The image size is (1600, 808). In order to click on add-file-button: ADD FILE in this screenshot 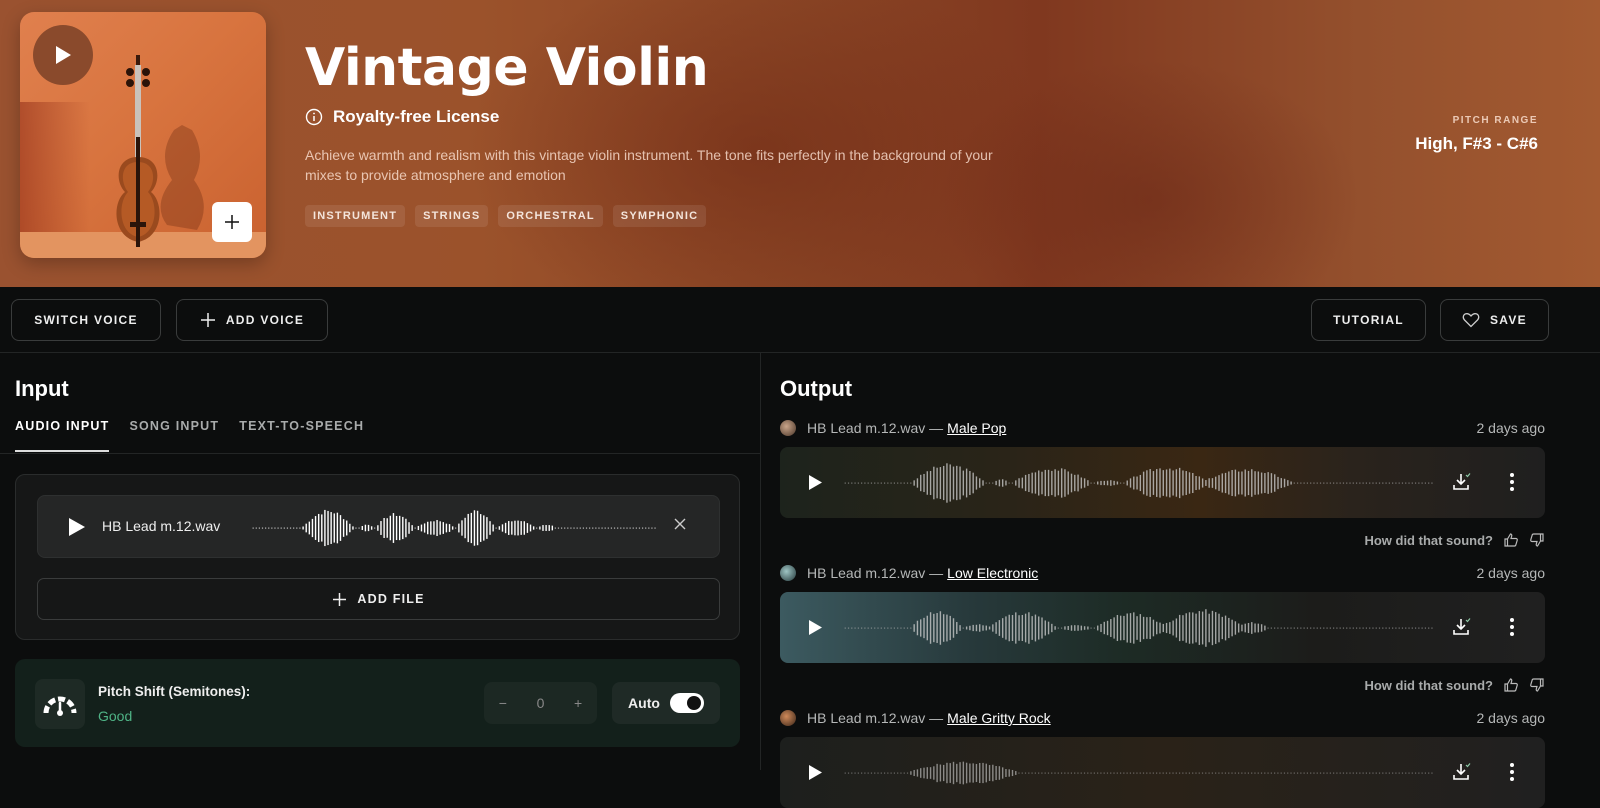, I will do `click(378, 599)`.